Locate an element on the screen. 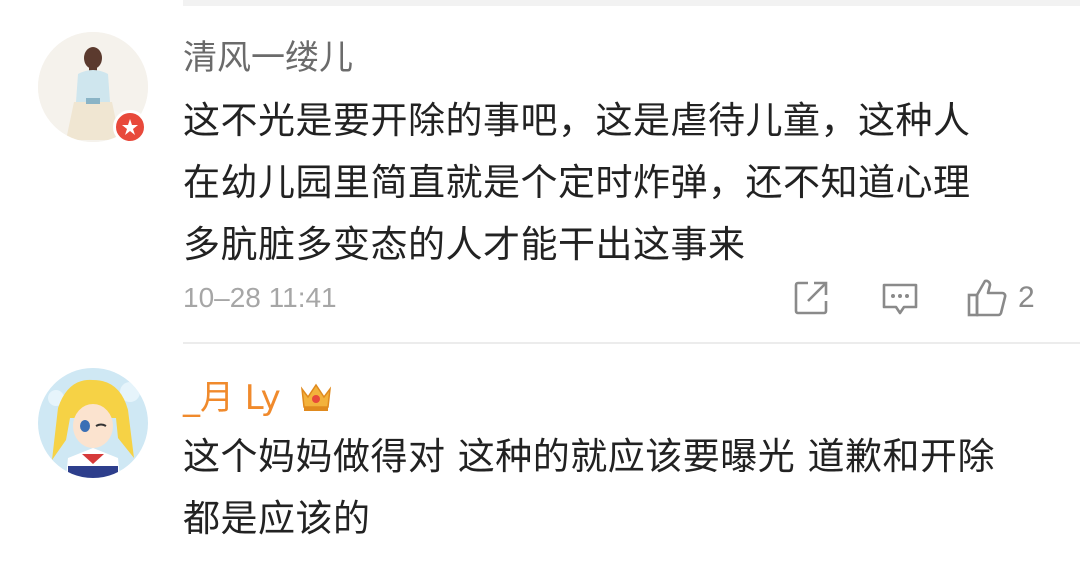 The width and height of the screenshot is (1080, 562). username-text: _月 Ly is located at coordinates (232, 398).